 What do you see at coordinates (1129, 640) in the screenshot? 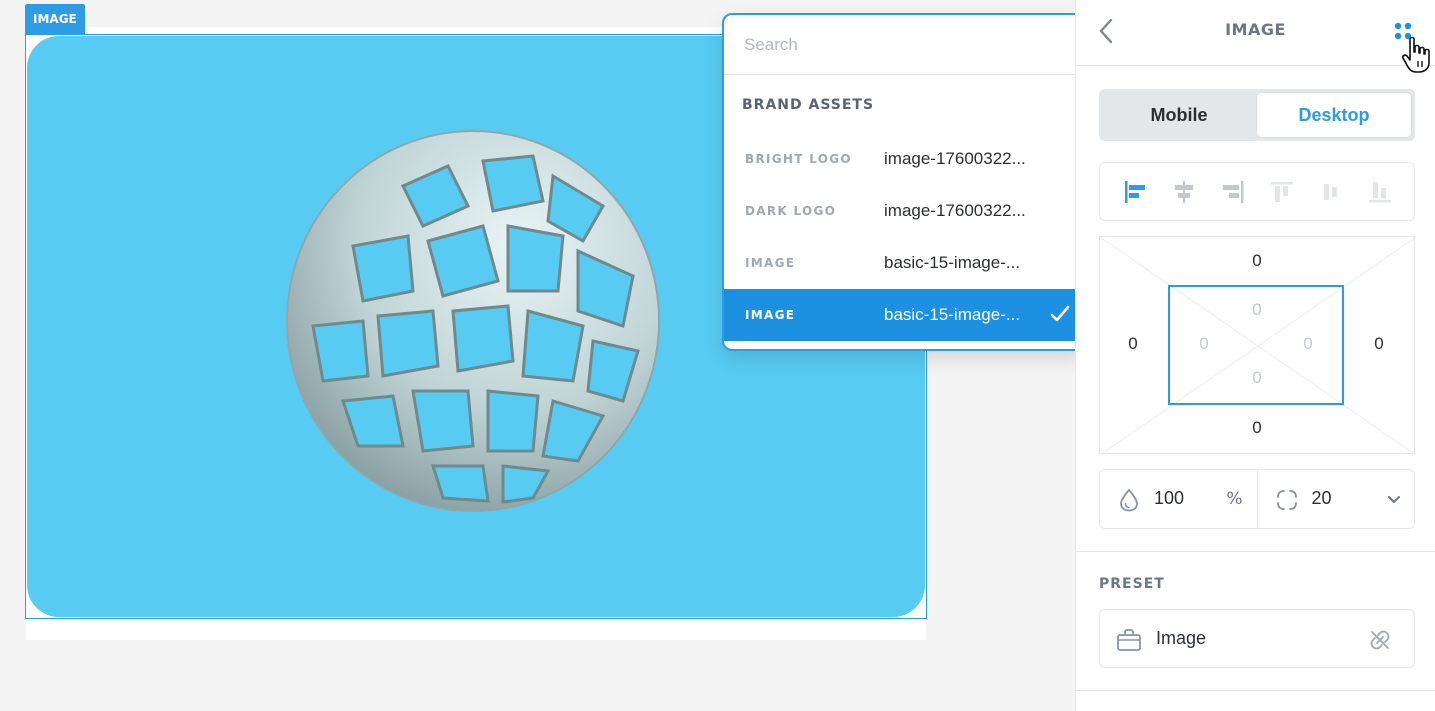
I see `briefcase-icon` at bounding box center [1129, 640].